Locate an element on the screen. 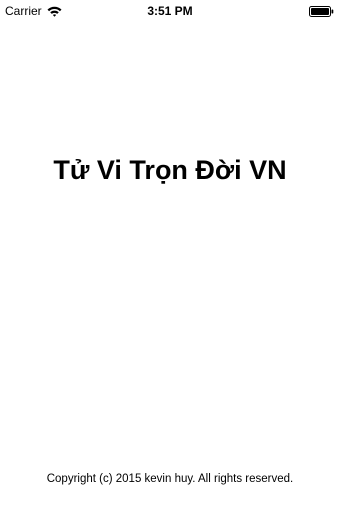  status-bar: Carrier 3:51 PM is located at coordinates (170, 11).